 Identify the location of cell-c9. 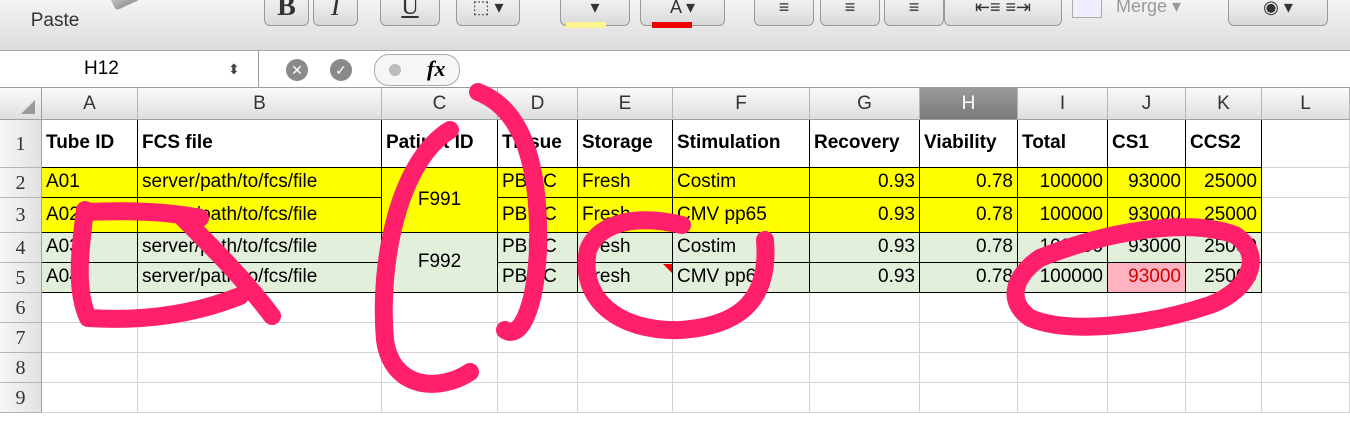
(440, 398).